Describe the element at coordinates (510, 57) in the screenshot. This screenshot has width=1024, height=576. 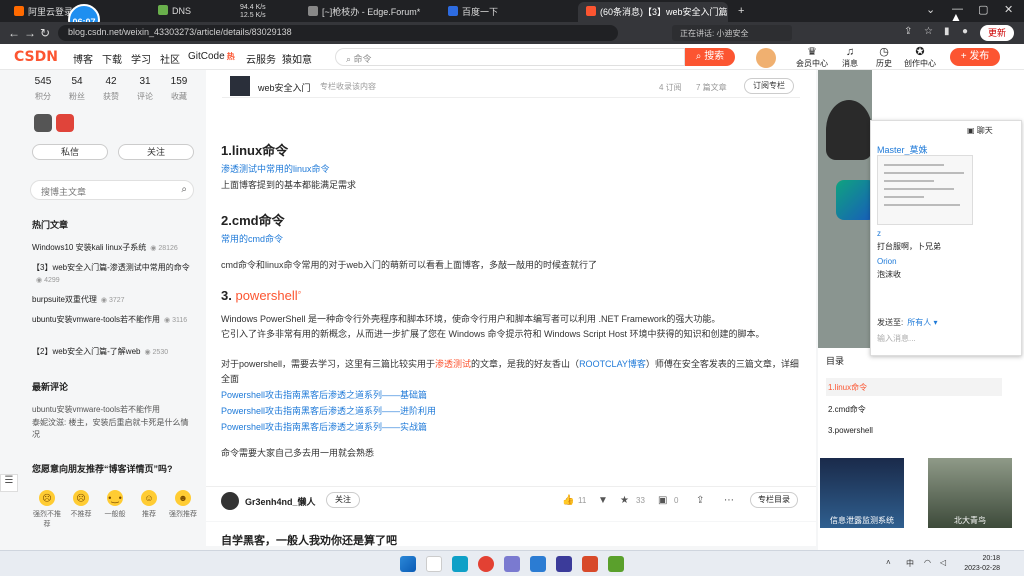
I see `search-input: ⌕ 命令` at that location.